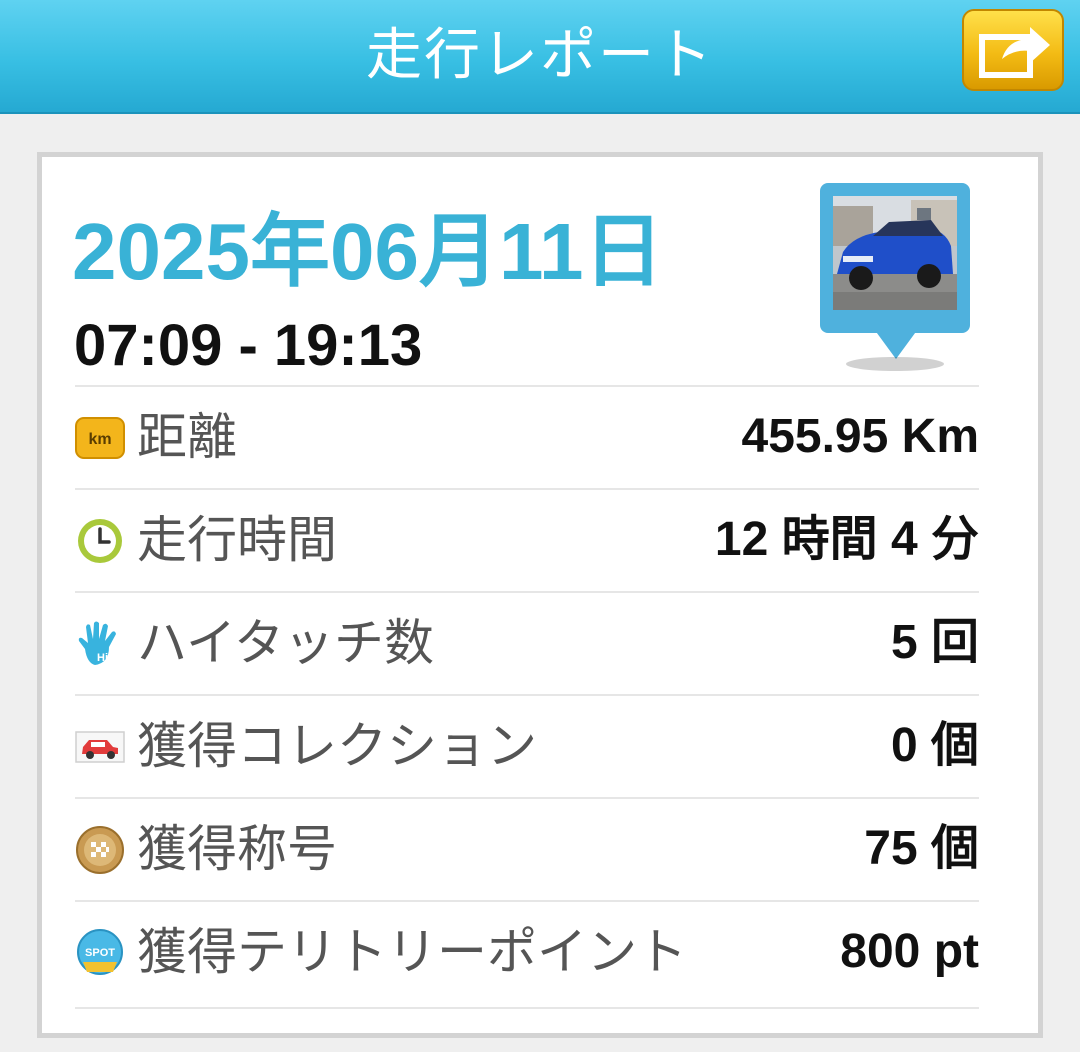 This screenshot has width=1080, height=1052. Describe the element at coordinates (237, 849) in the screenshot. I see `stat-label-titles: 獲得称号` at that location.